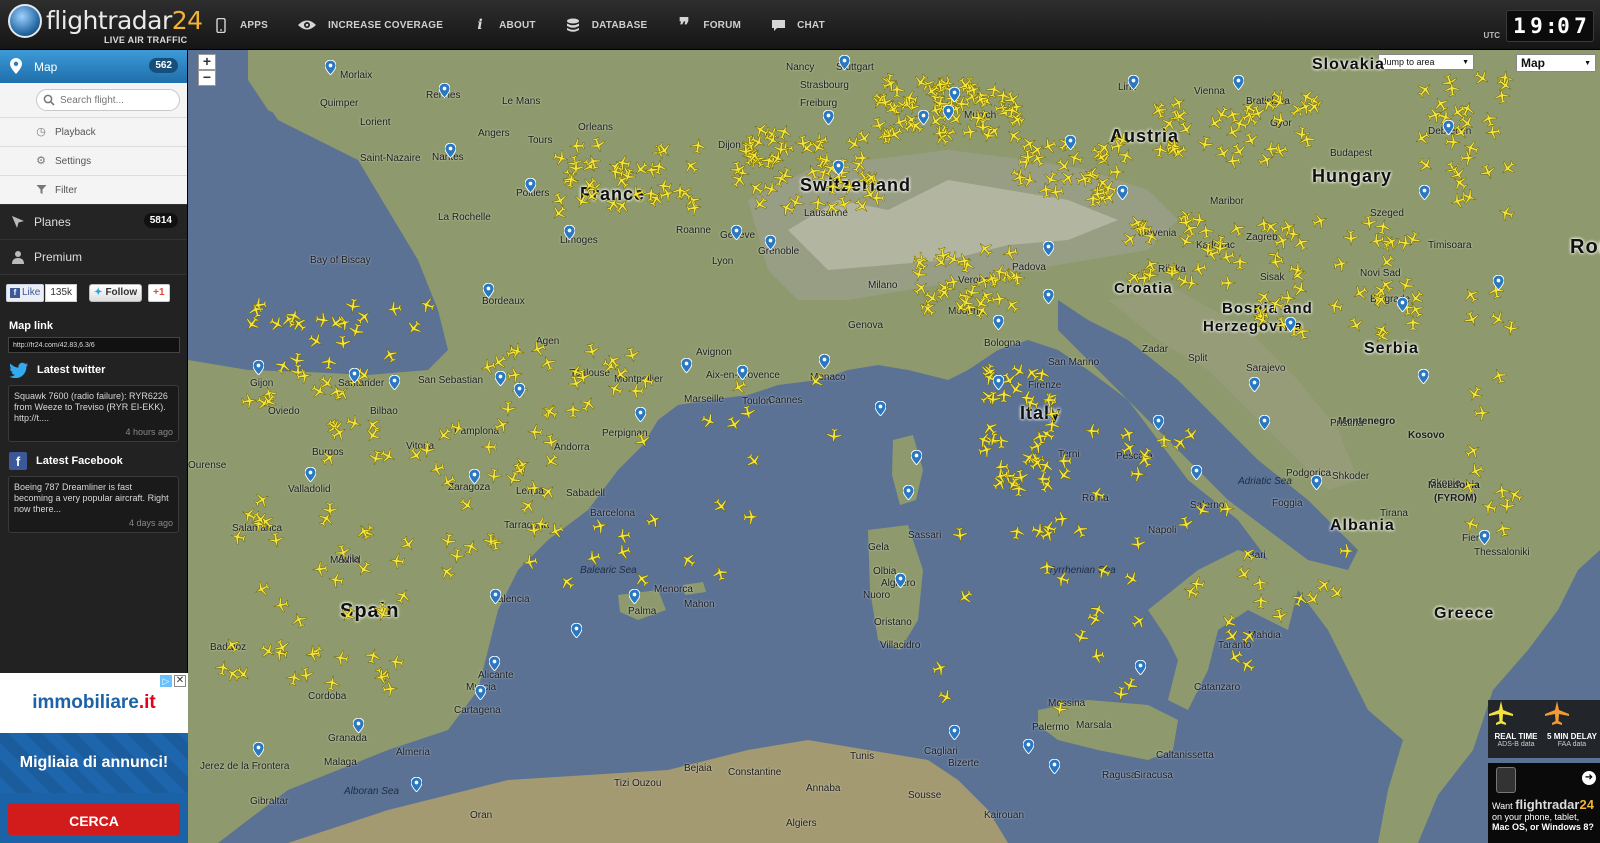  I want to click on facebook-like-button: f Like, so click(25, 292).